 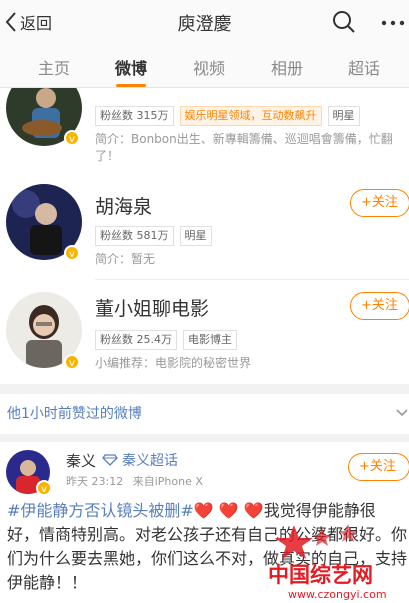 I want to click on user-intro: 简介：暂无, so click(x=125, y=259).